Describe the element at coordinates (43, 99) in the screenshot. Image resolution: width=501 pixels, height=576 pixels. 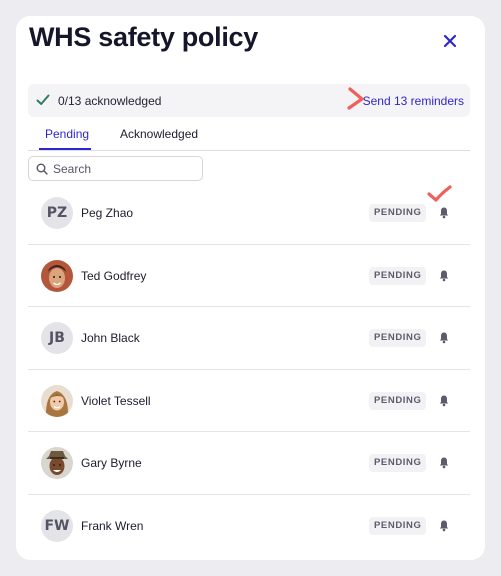
I see `check-icon` at that location.